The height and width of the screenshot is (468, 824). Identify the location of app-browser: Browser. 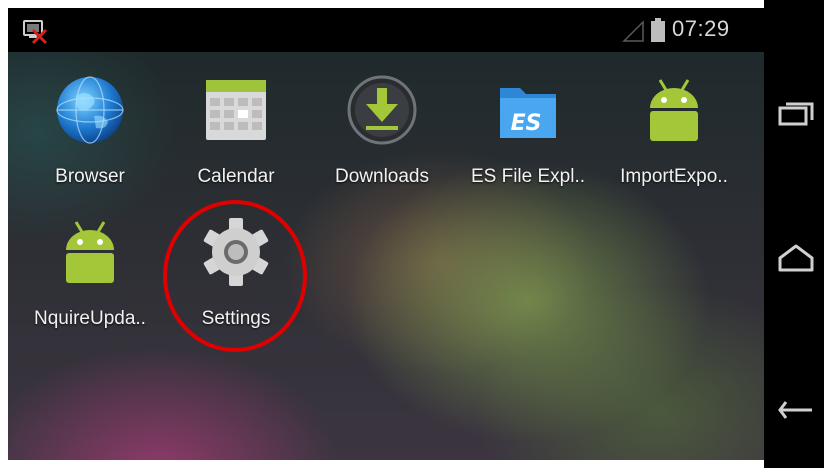
(84, 127).